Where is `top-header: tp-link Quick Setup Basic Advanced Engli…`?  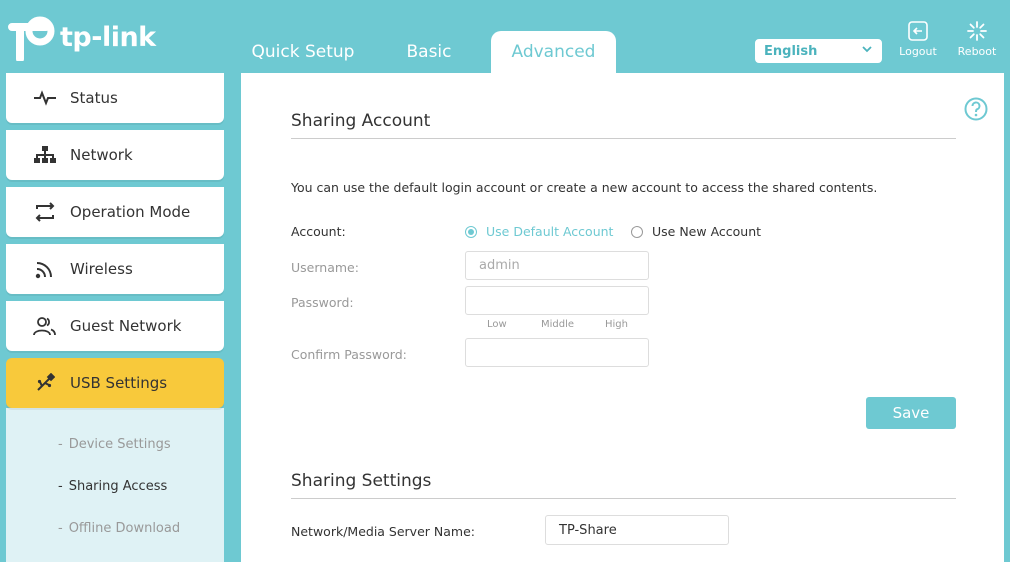 top-header: tp-link Quick Setup Basic Advanced Engli… is located at coordinates (505, 36).